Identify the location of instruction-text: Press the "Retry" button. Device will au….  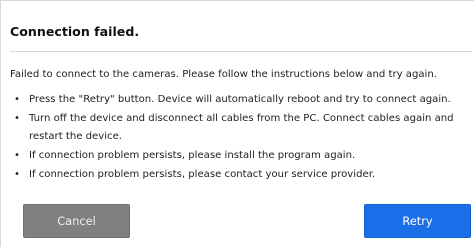
(240, 99).